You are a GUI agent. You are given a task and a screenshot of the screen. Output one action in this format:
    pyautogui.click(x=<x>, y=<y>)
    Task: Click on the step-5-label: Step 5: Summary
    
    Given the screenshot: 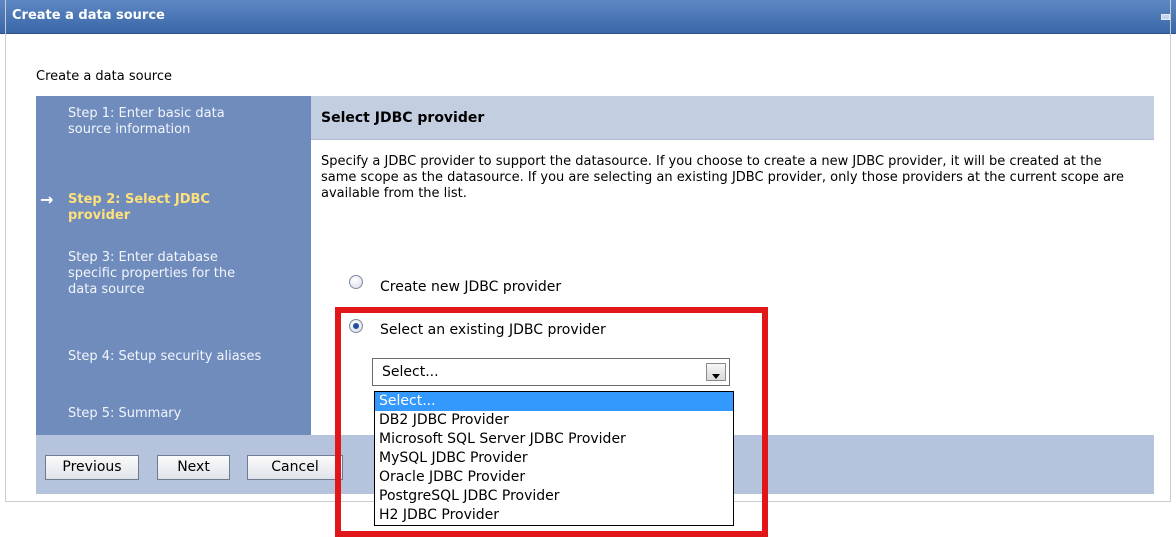 What is the action you would take?
    pyautogui.click(x=125, y=413)
    